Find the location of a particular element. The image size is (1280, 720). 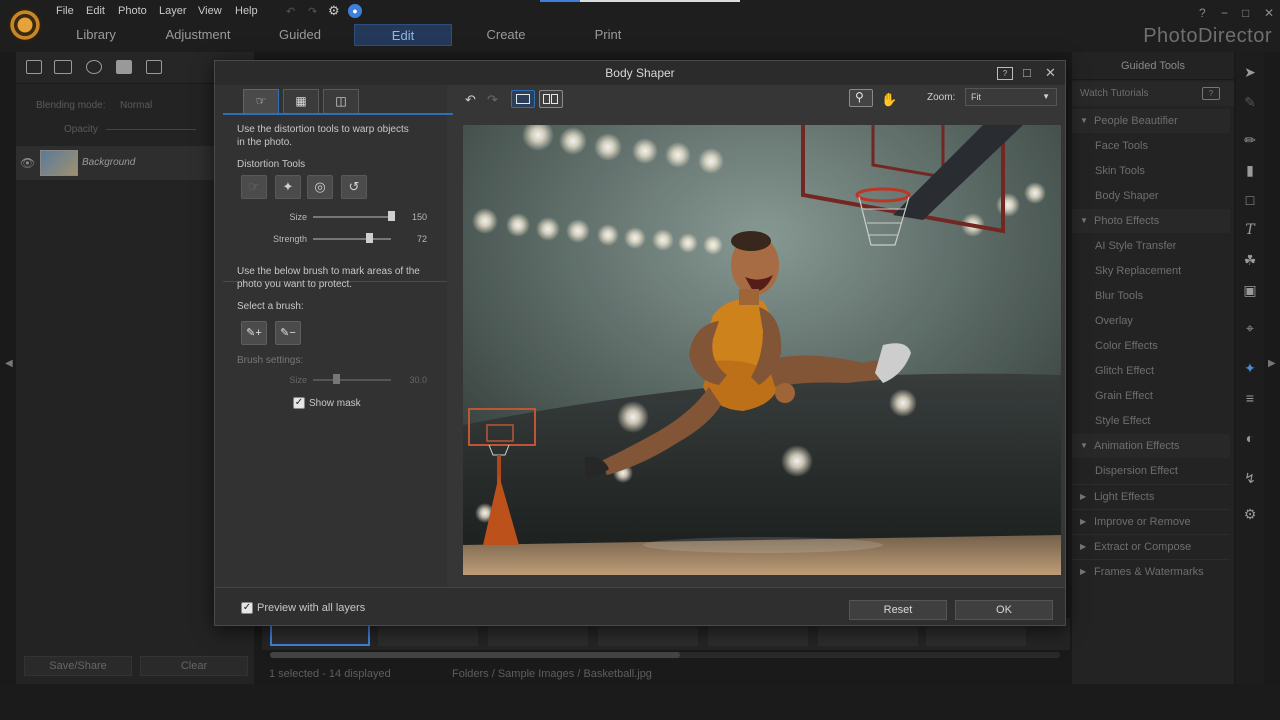

bloat-tool-button: ◎ is located at coordinates (320, 187).